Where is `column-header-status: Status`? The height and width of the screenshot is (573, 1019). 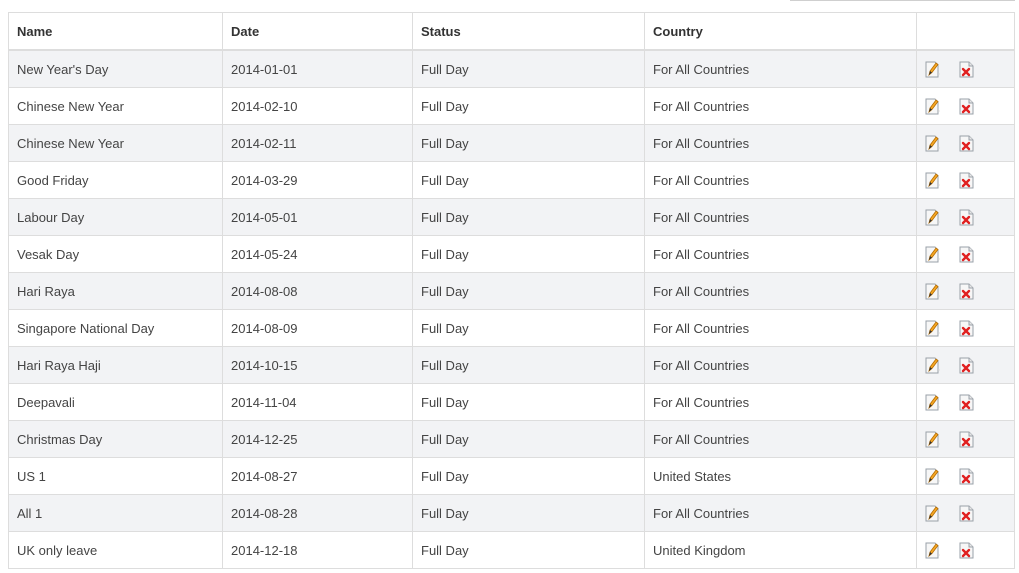 column-header-status: Status is located at coordinates (528, 31).